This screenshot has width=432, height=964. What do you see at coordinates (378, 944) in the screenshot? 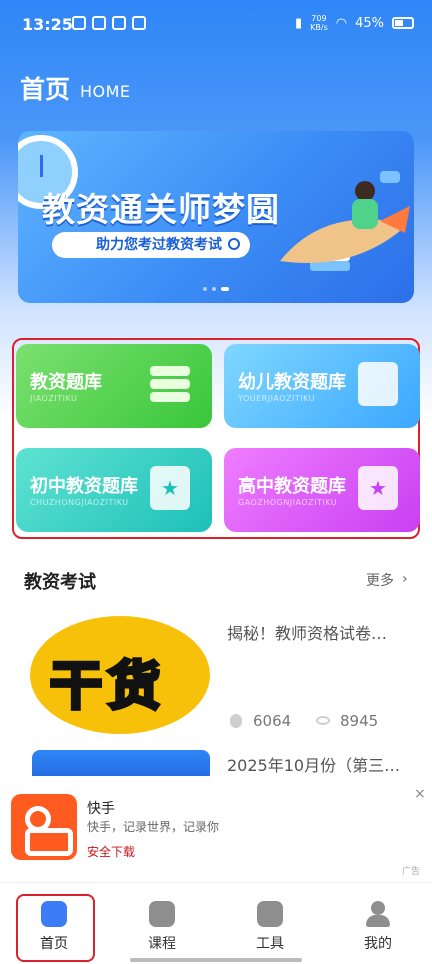
I see `tab-label: 我的` at bounding box center [378, 944].